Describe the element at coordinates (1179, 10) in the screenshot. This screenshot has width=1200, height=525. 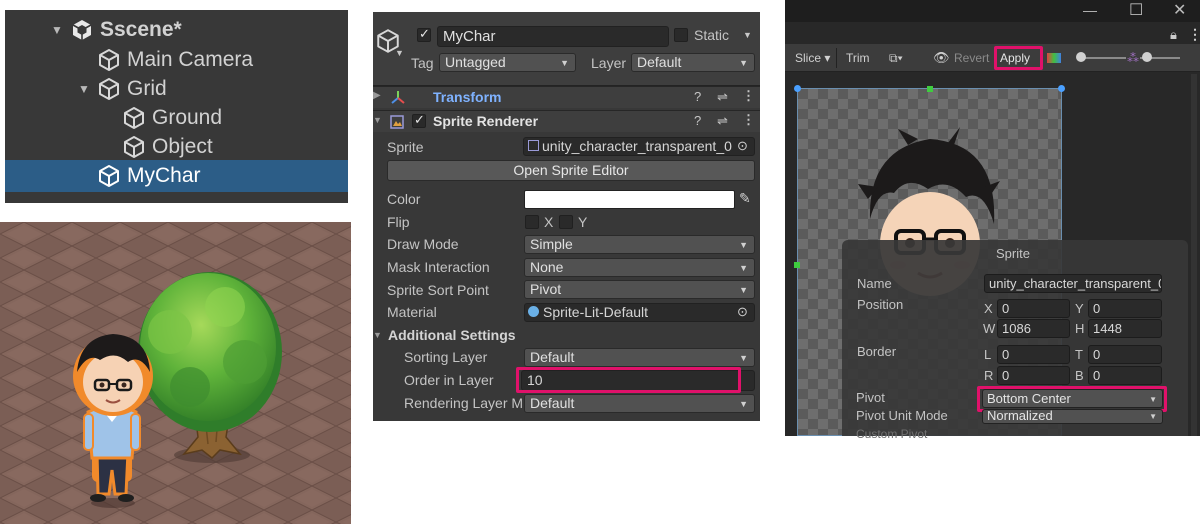
I see `close-icon: ✕` at that location.